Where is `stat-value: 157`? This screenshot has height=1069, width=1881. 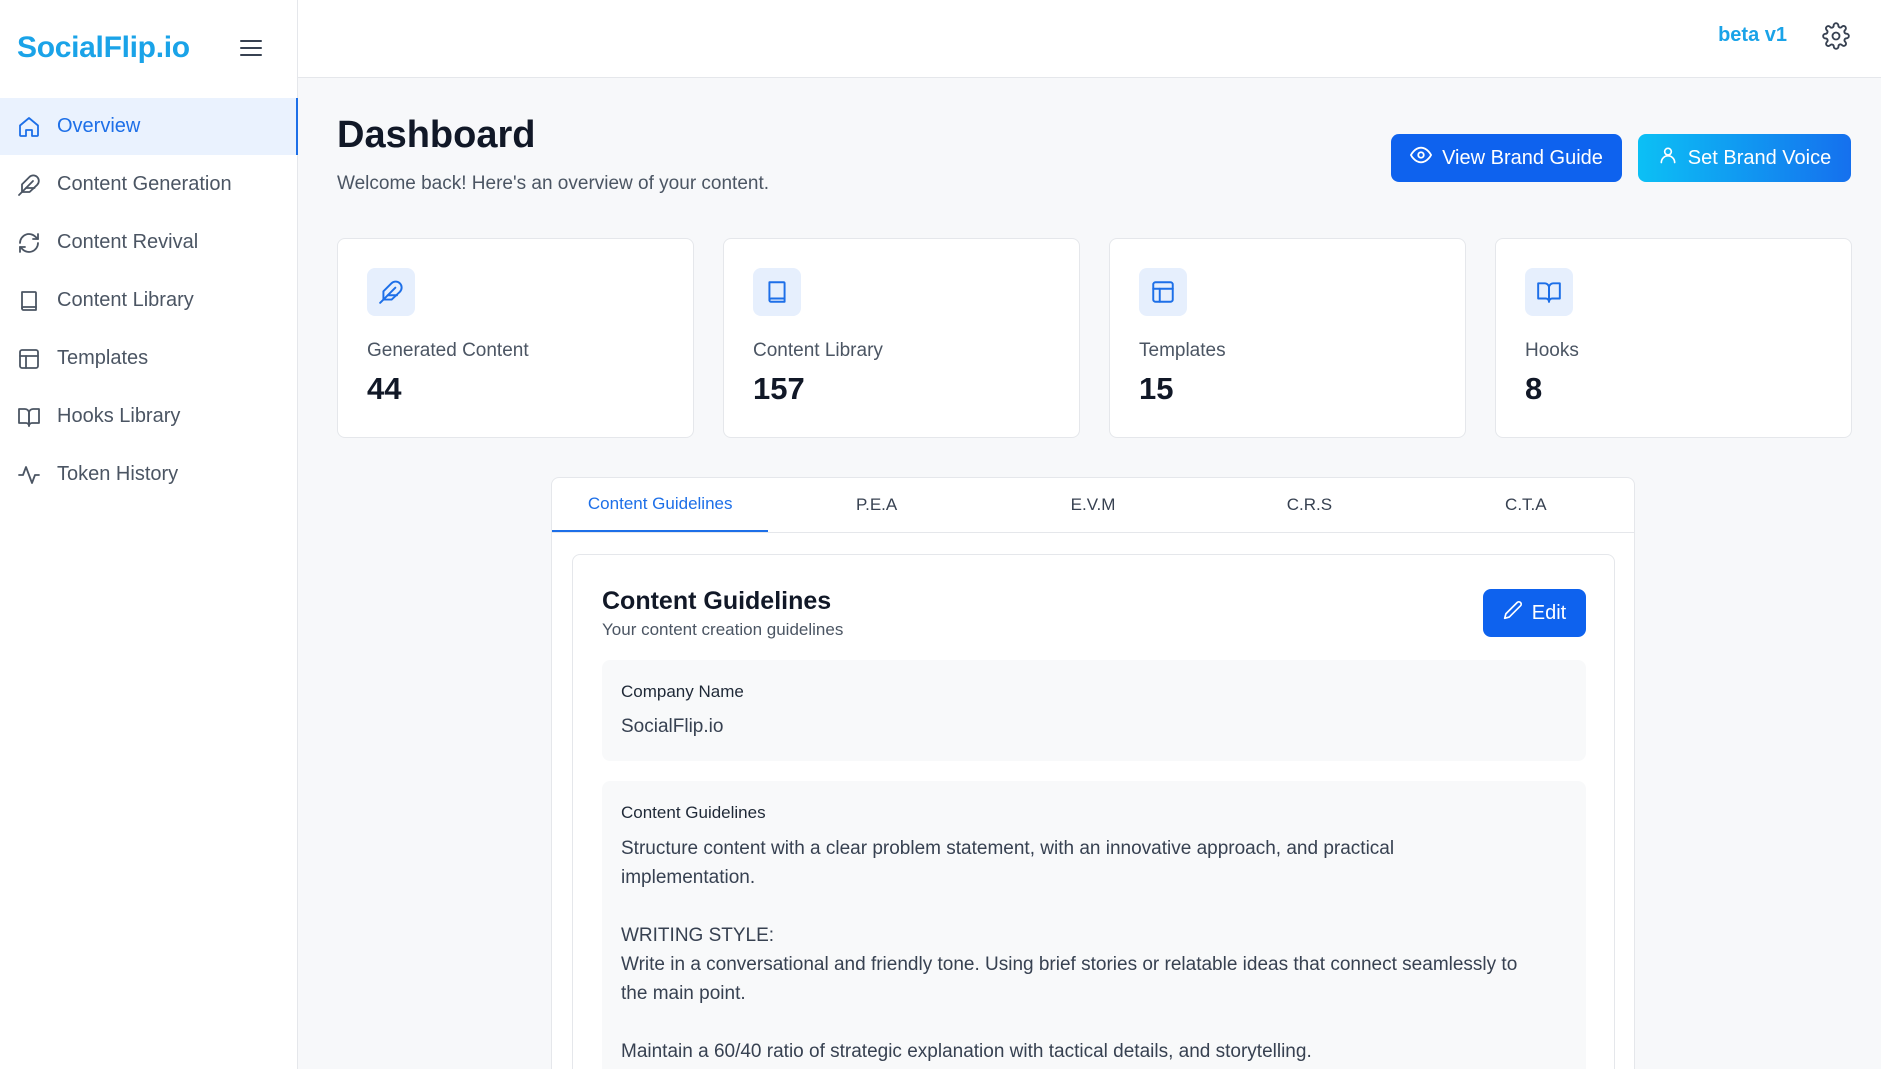
stat-value: 157 is located at coordinates (779, 388).